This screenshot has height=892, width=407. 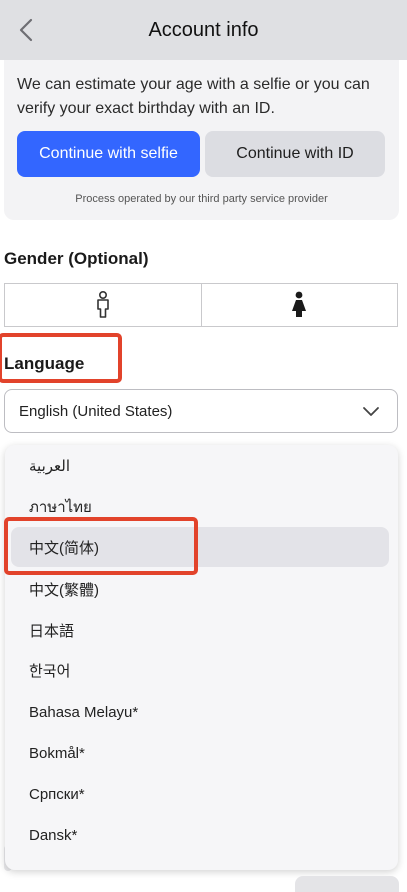 I want to click on language-option: Dansk*, so click(x=200, y=835).